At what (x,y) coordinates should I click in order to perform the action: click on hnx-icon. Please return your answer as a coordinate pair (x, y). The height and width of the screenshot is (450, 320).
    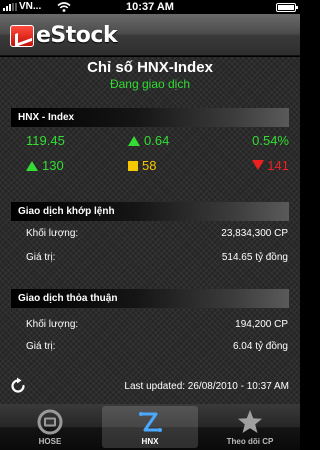
    Looking at the image, I should click on (150, 422).